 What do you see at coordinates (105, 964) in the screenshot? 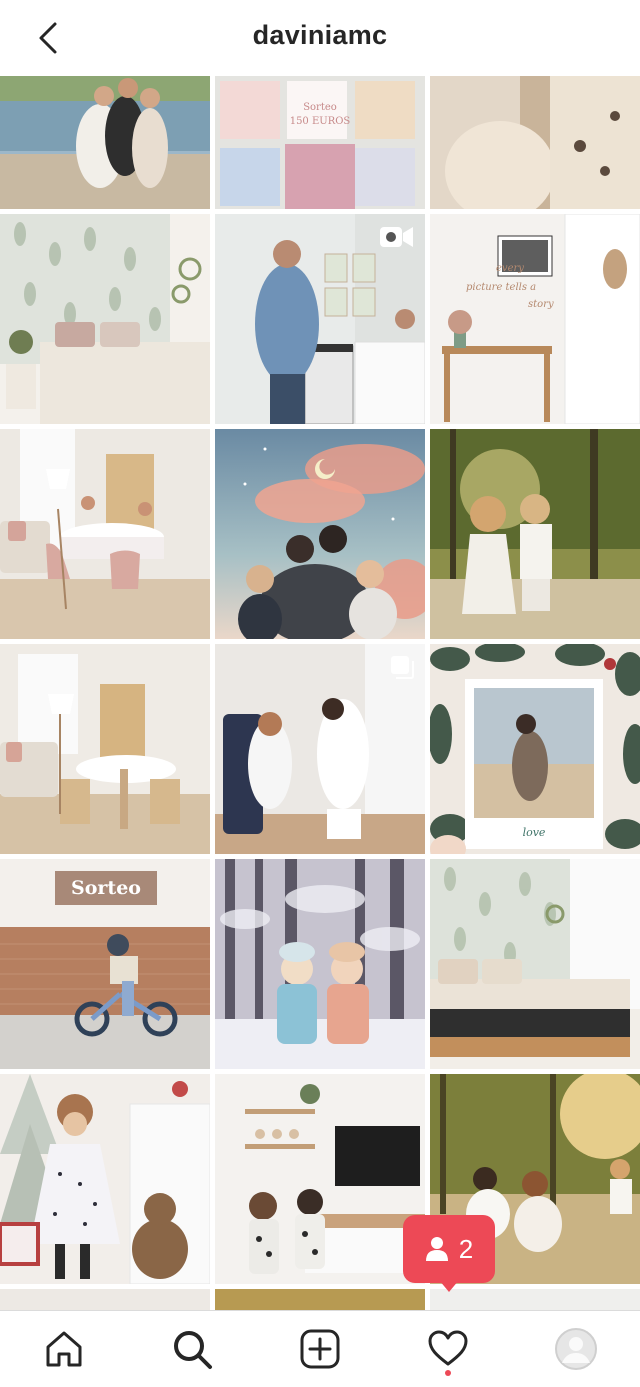
I see `post-kid-bike: Sorteo` at bounding box center [105, 964].